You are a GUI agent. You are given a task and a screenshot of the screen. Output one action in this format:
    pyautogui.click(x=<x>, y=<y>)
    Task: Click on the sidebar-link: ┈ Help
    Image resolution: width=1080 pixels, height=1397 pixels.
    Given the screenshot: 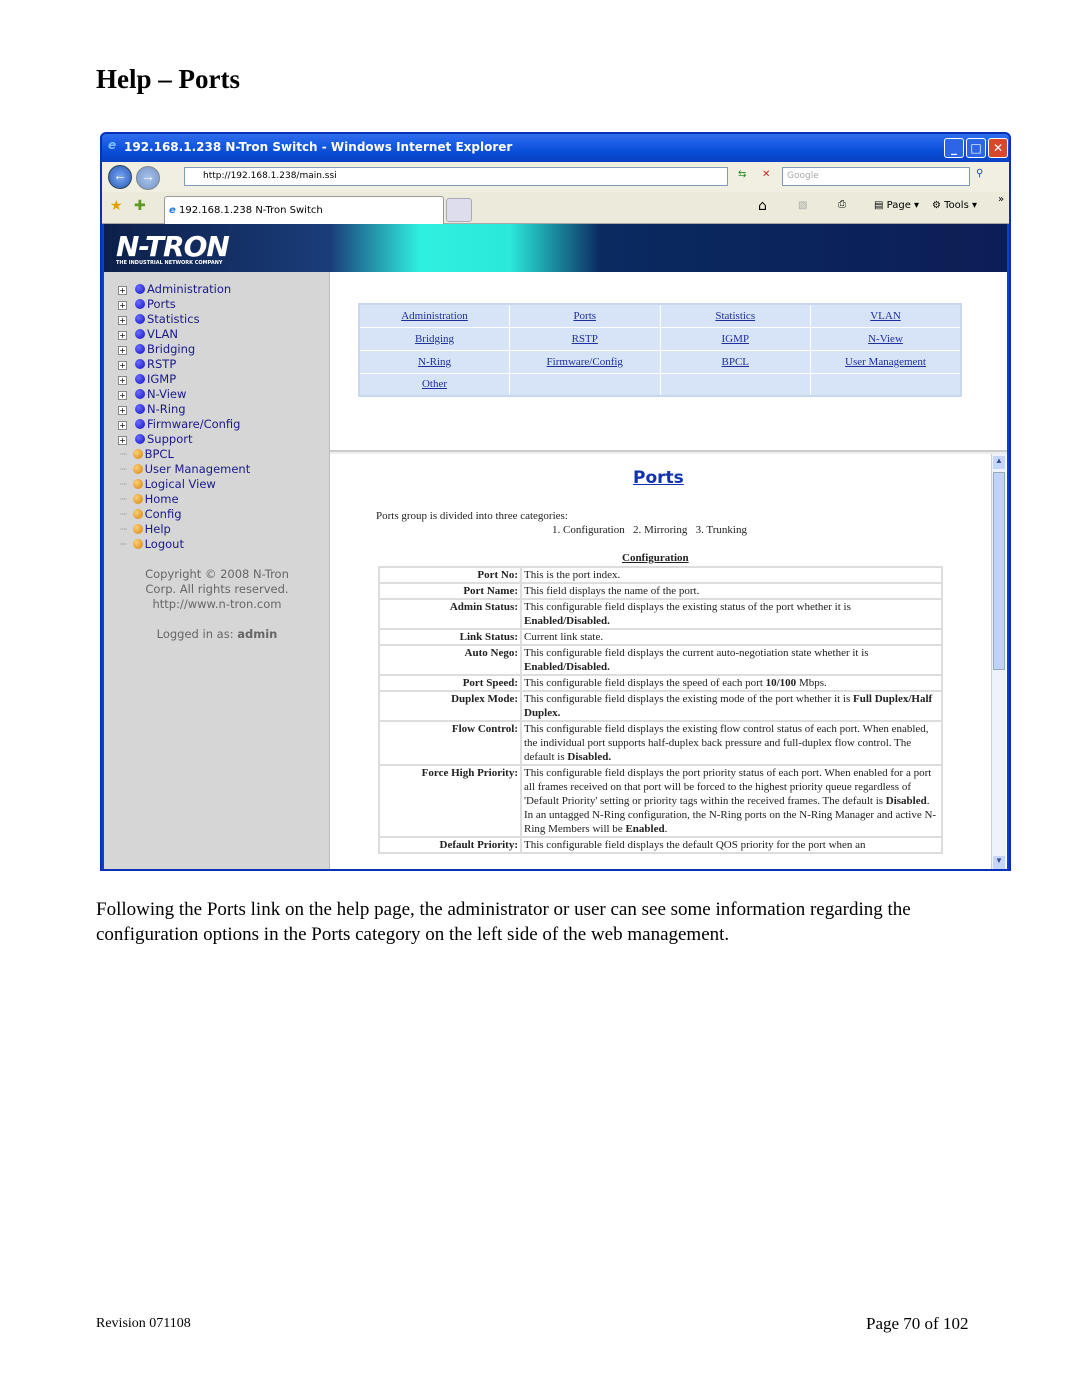 What is the action you would take?
    pyautogui.click(x=144, y=529)
    